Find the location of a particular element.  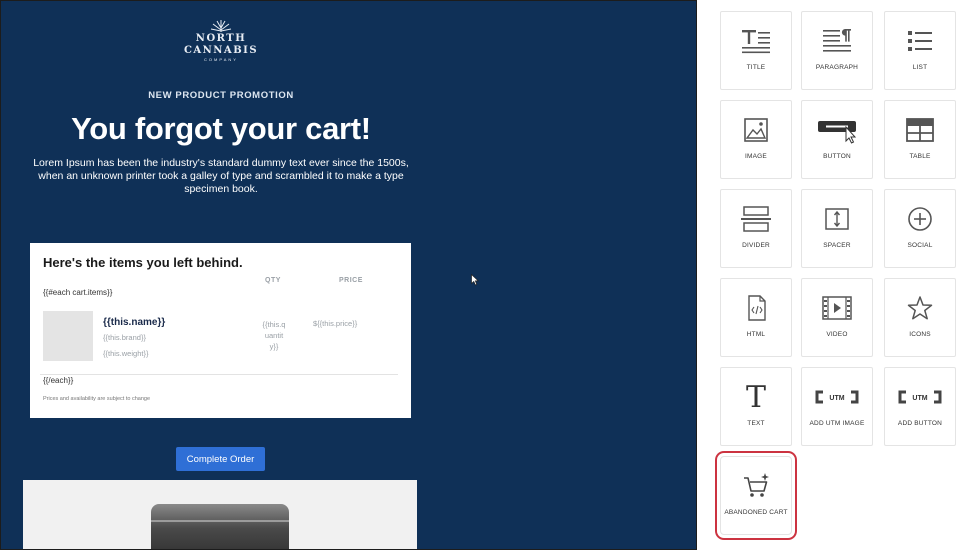

icons-block-label: ICONS is located at coordinates (920, 334).